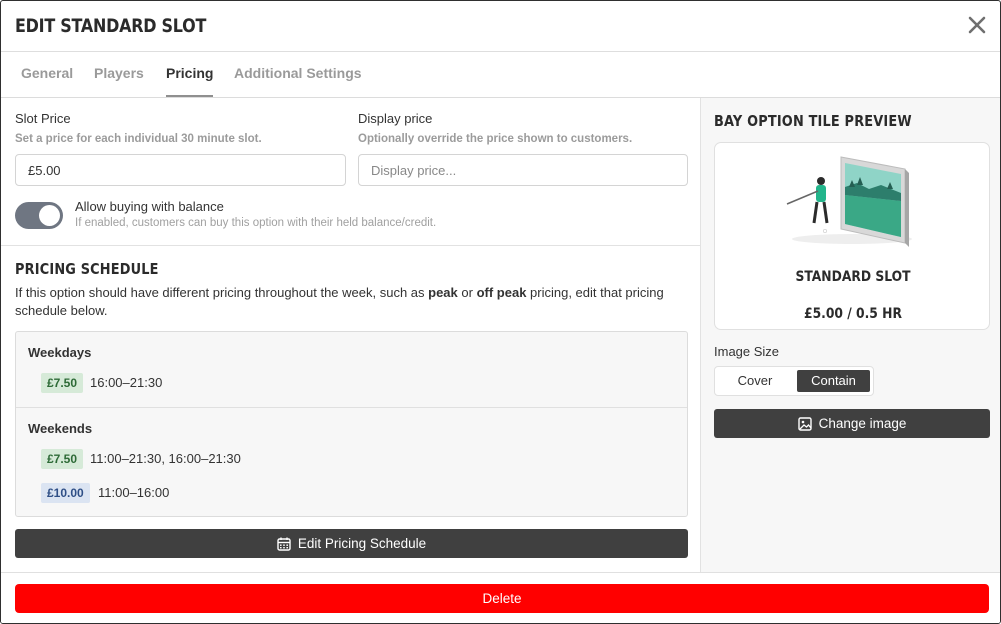  I want to click on slot-price-input, so click(180, 170).